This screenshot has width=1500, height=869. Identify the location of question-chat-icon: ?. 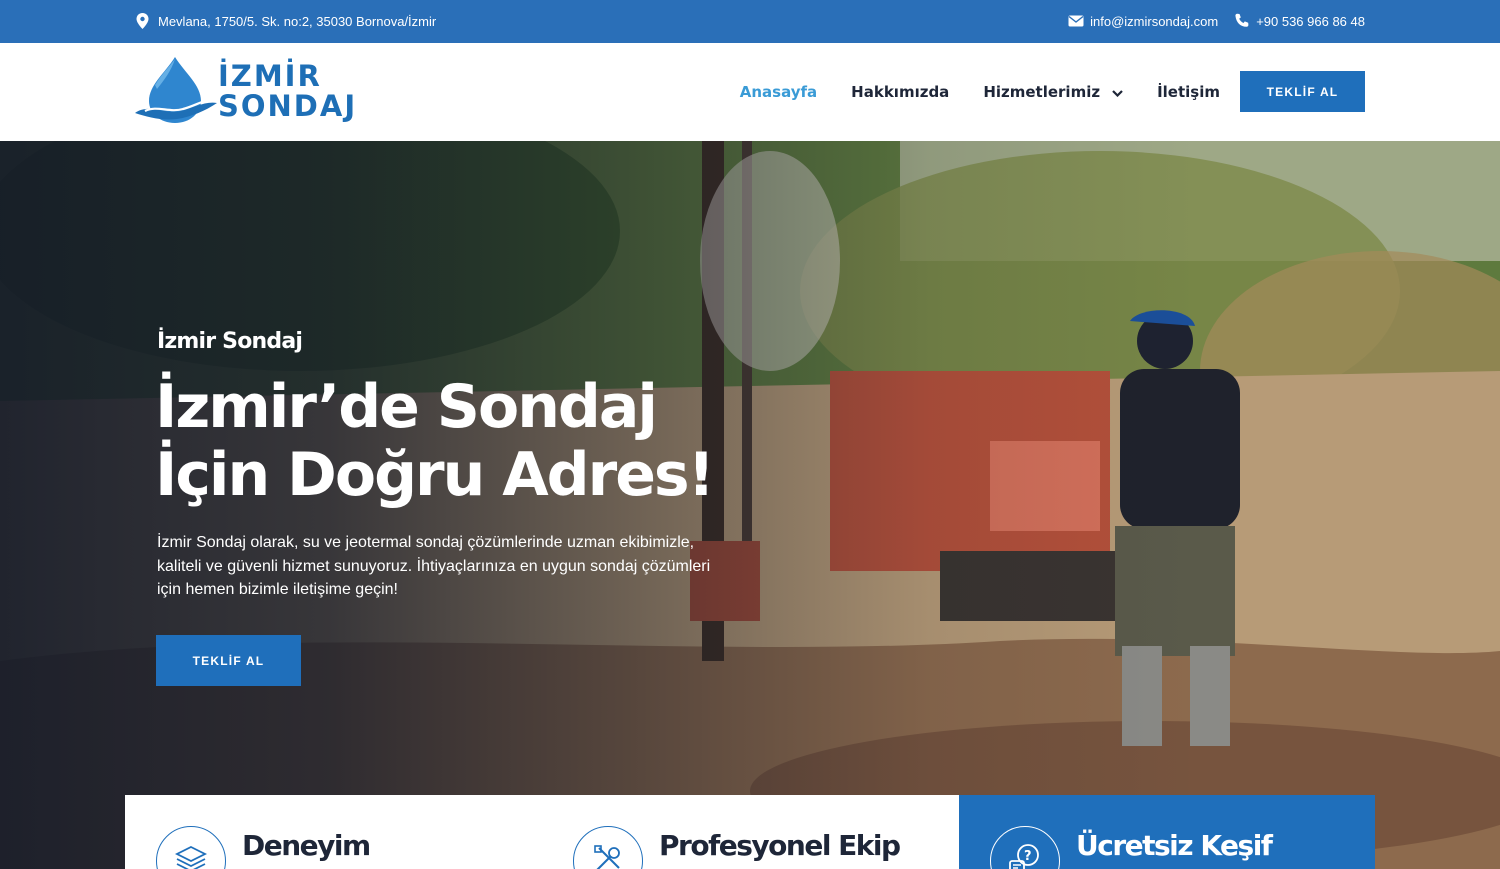
(1025, 855).